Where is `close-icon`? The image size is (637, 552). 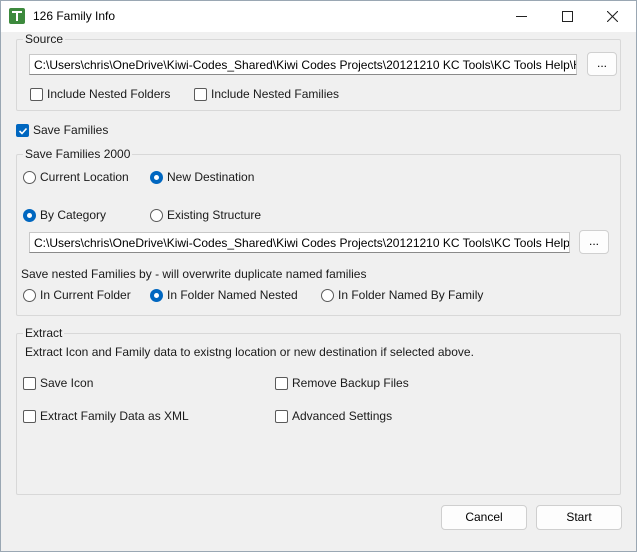
close-icon is located at coordinates (612, 16).